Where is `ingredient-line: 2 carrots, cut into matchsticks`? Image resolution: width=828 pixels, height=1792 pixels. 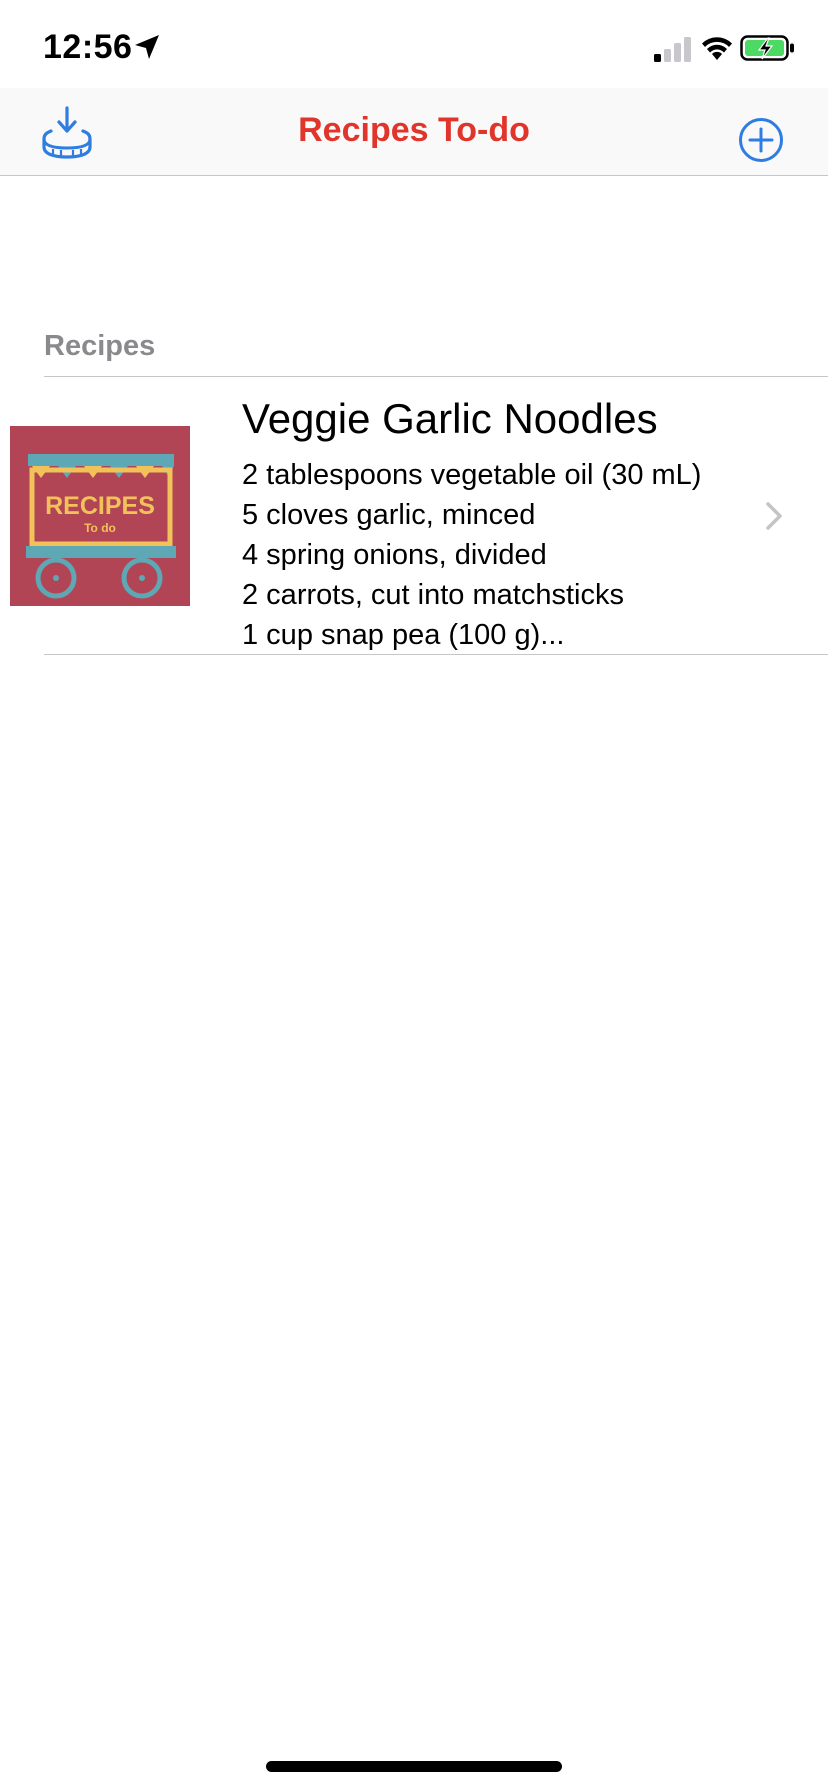
ingredient-line: 2 carrots, cut into matchsticks is located at coordinates (433, 595).